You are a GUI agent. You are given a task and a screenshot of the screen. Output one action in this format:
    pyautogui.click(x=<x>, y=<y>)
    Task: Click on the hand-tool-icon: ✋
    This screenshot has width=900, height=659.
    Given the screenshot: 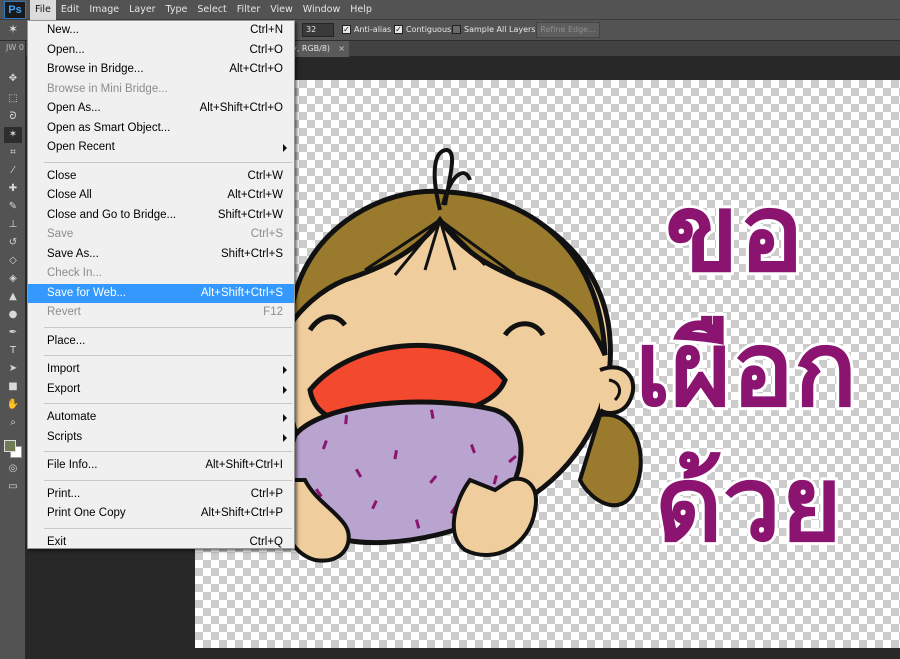 What is the action you would take?
    pyautogui.click(x=13, y=405)
    